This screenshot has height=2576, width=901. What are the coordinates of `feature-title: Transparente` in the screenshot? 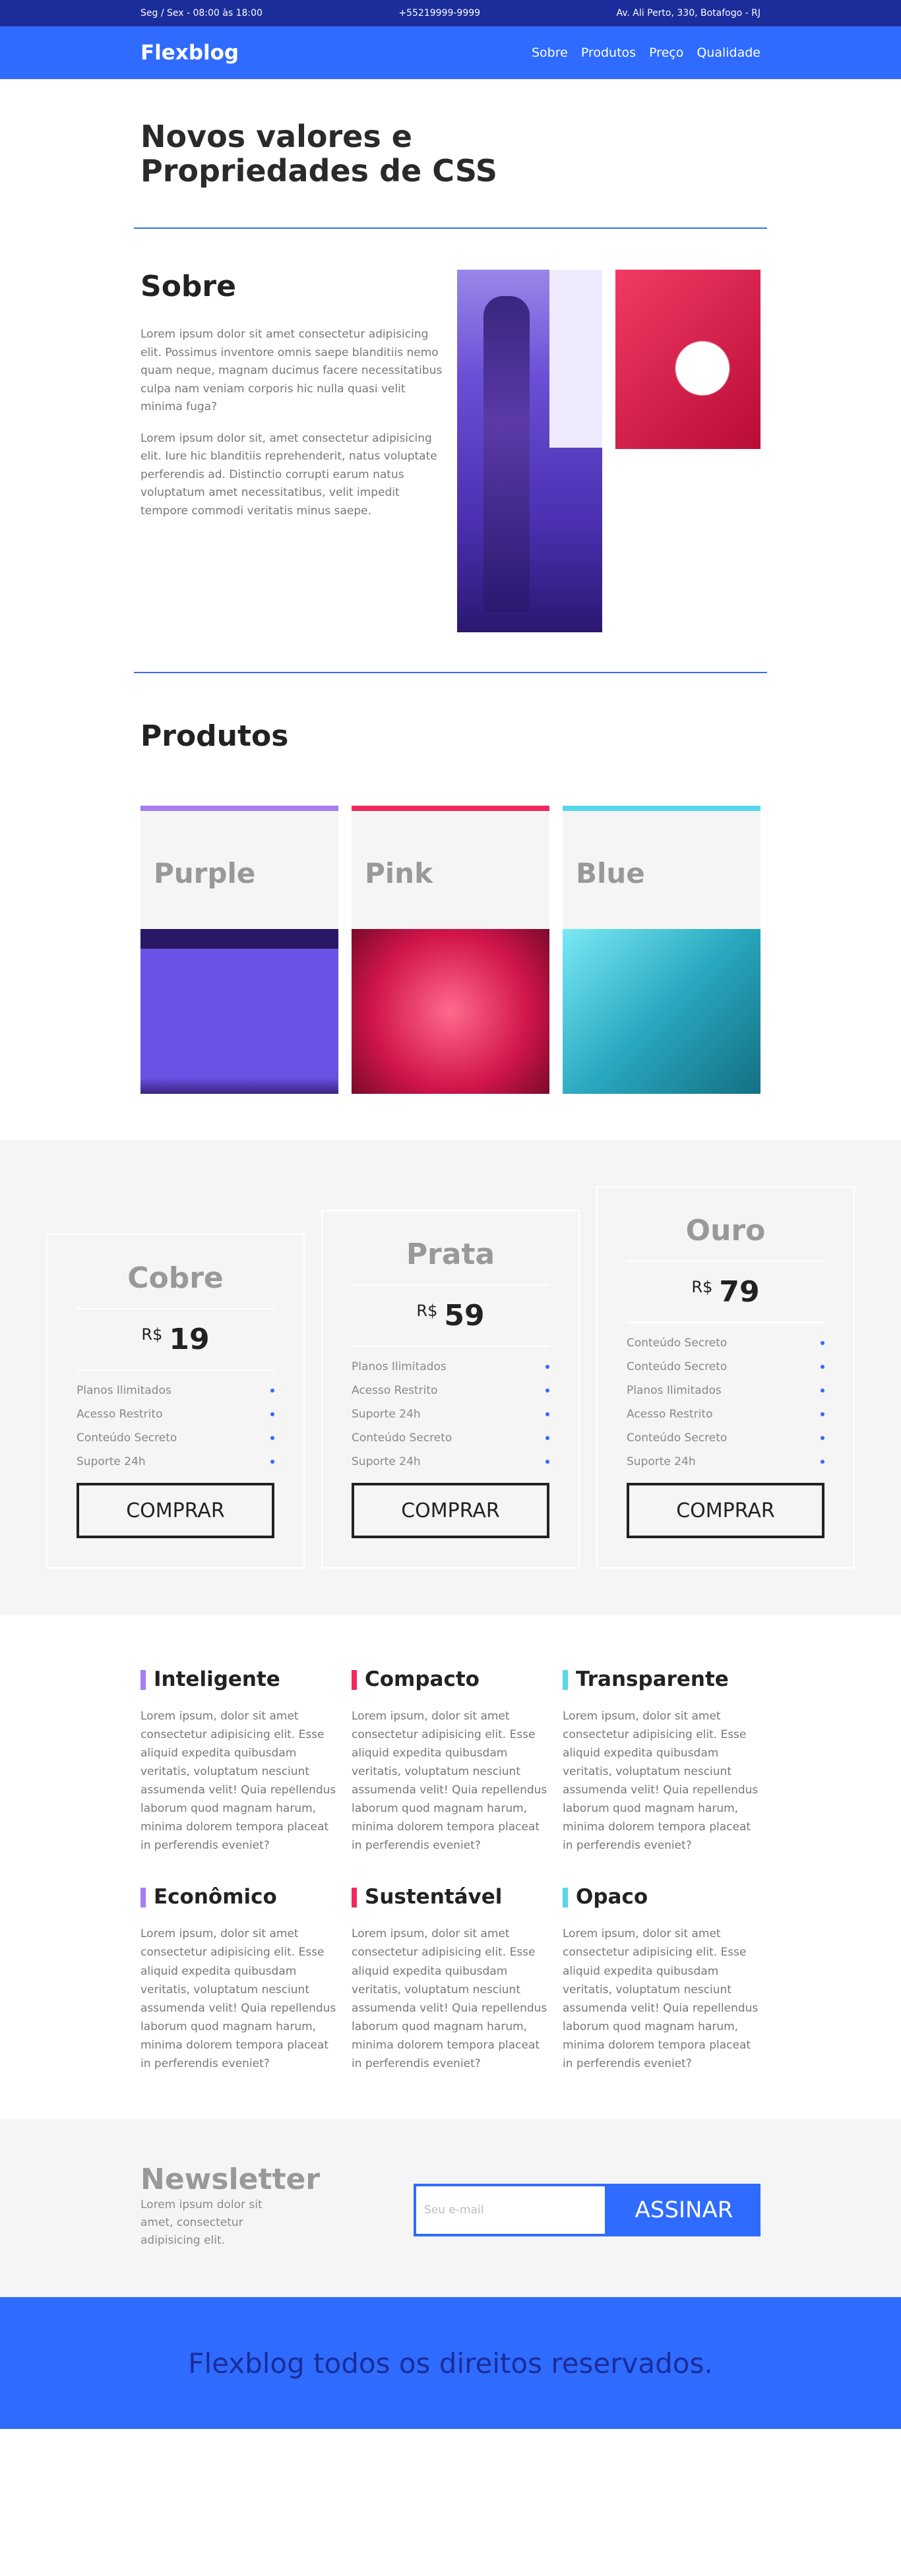 It's located at (662, 1679).